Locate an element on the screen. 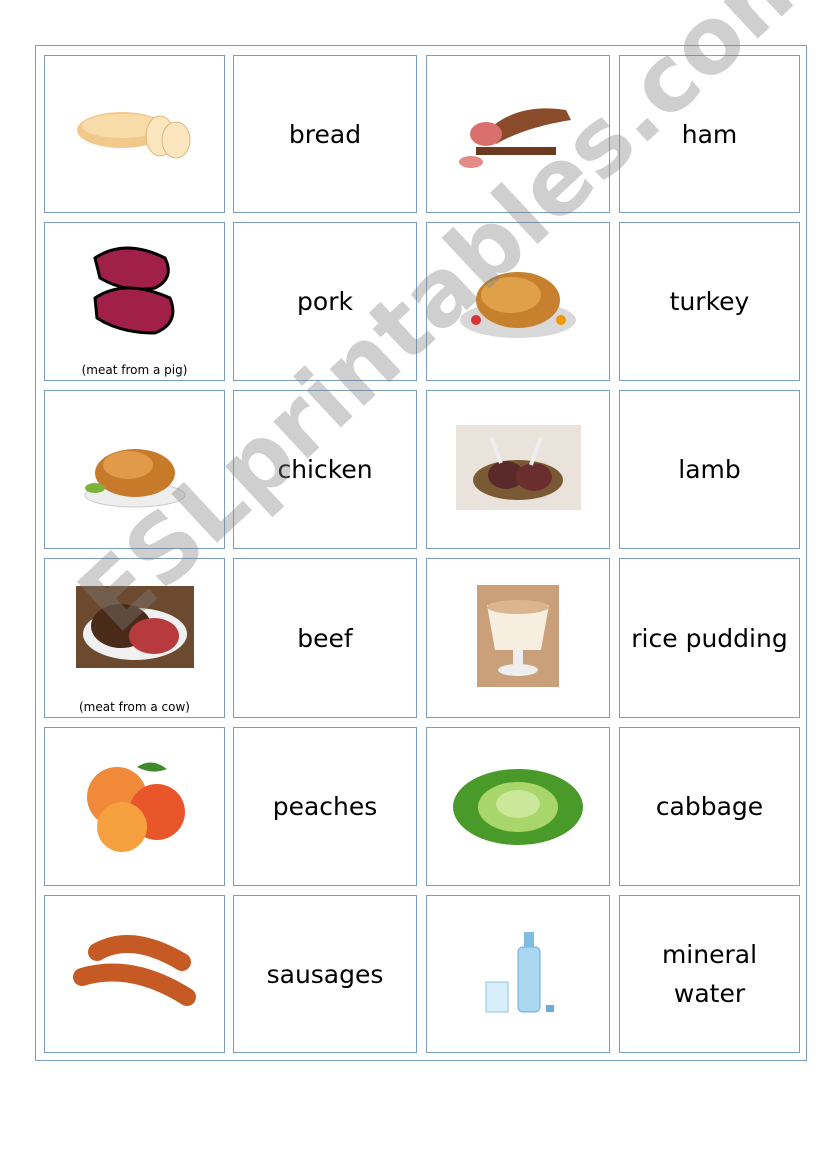  card-word: mineral water is located at coordinates (709, 974).